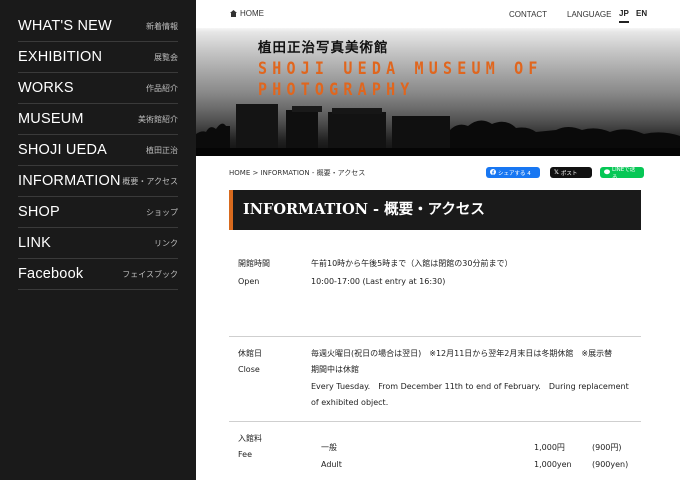 The height and width of the screenshot is (480, 680). Describe the element at coordinates (297, 173) in the screenshot. I see `breadcrumb: HOME > INFORMATION - 概要・アクセス` at that location.